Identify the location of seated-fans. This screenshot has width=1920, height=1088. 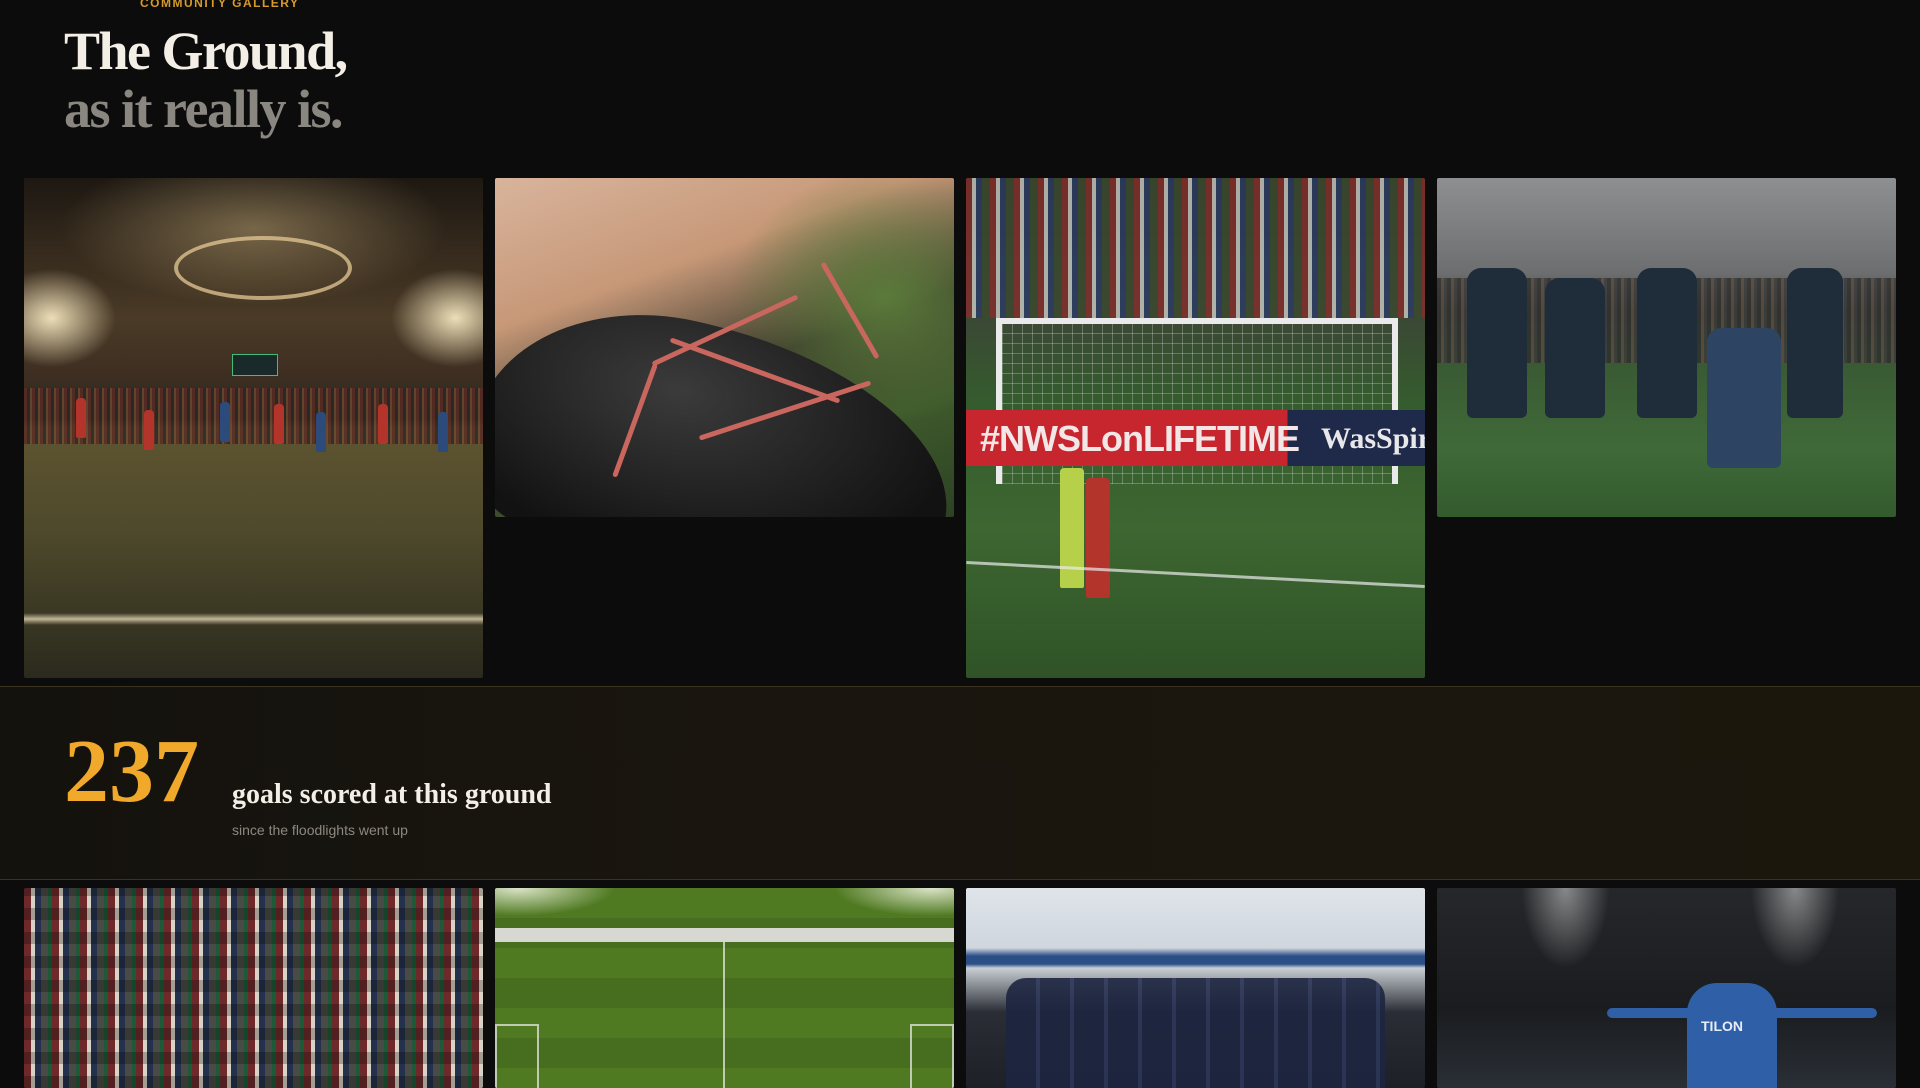
(1195, 248).